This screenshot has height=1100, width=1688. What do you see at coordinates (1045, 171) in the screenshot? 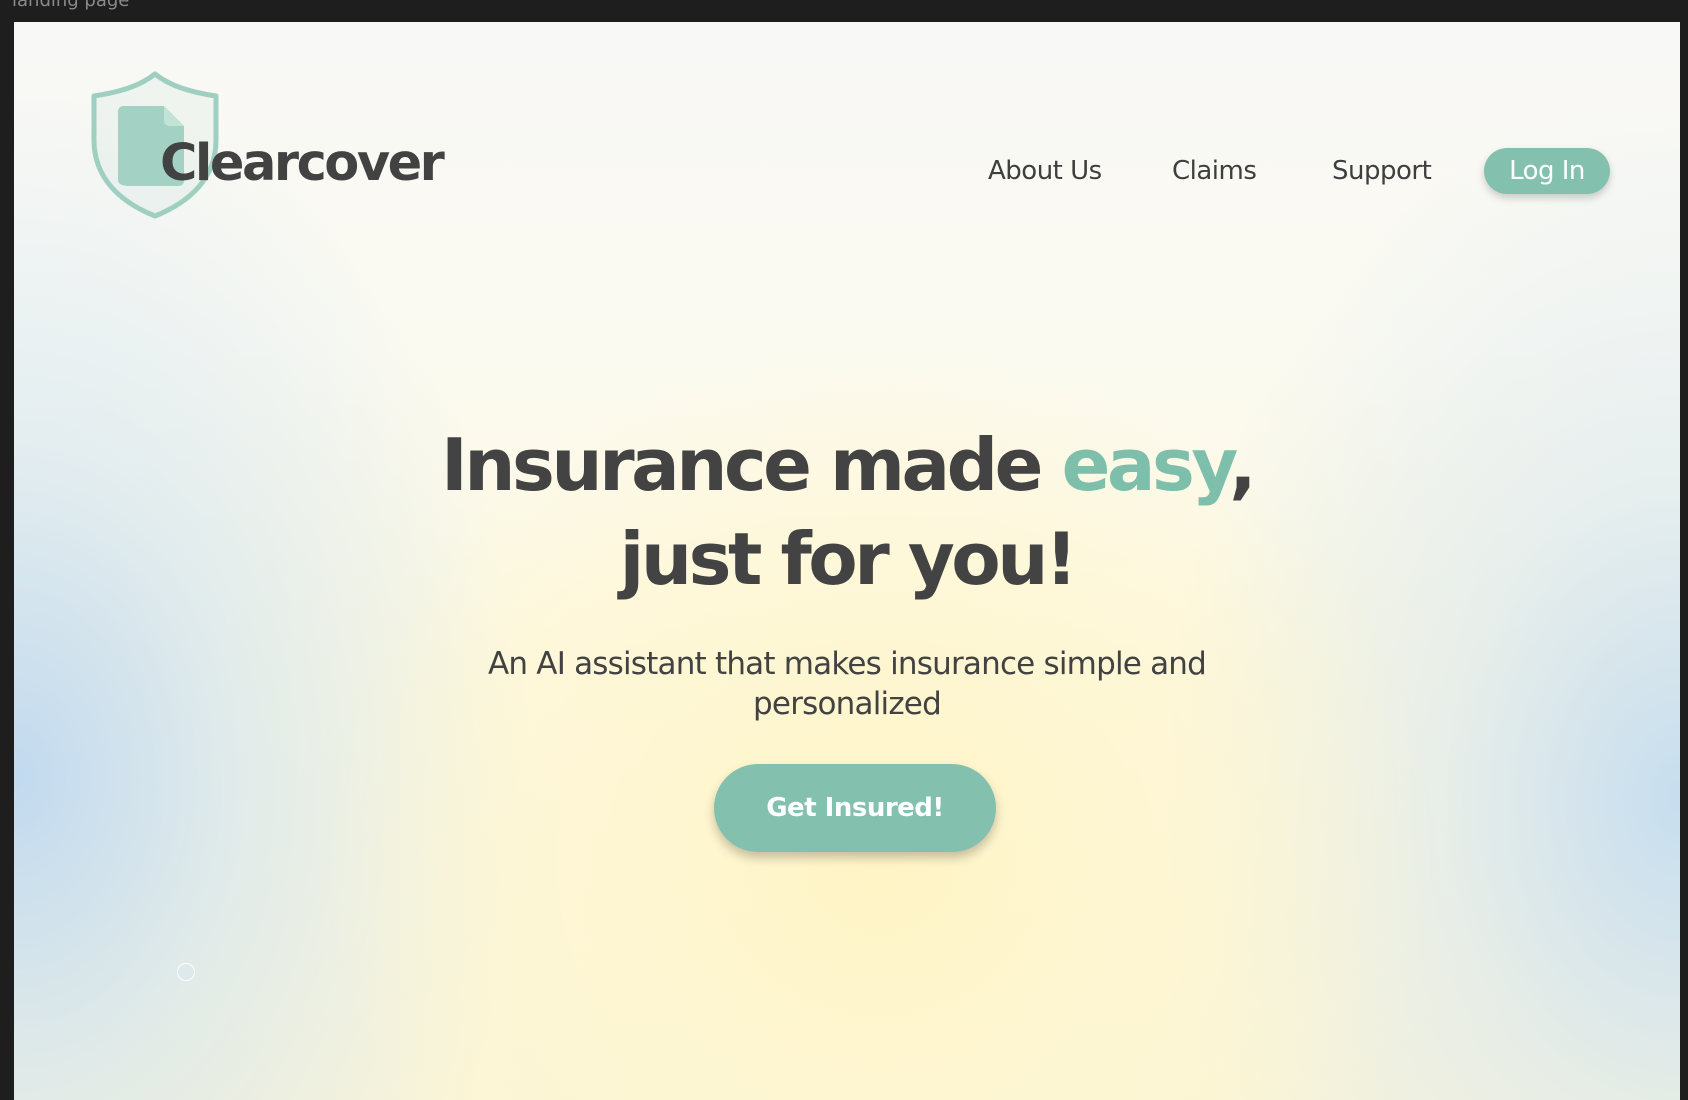
I see `nav-link-about-us: About Us` at bounding box center [1045, 171].